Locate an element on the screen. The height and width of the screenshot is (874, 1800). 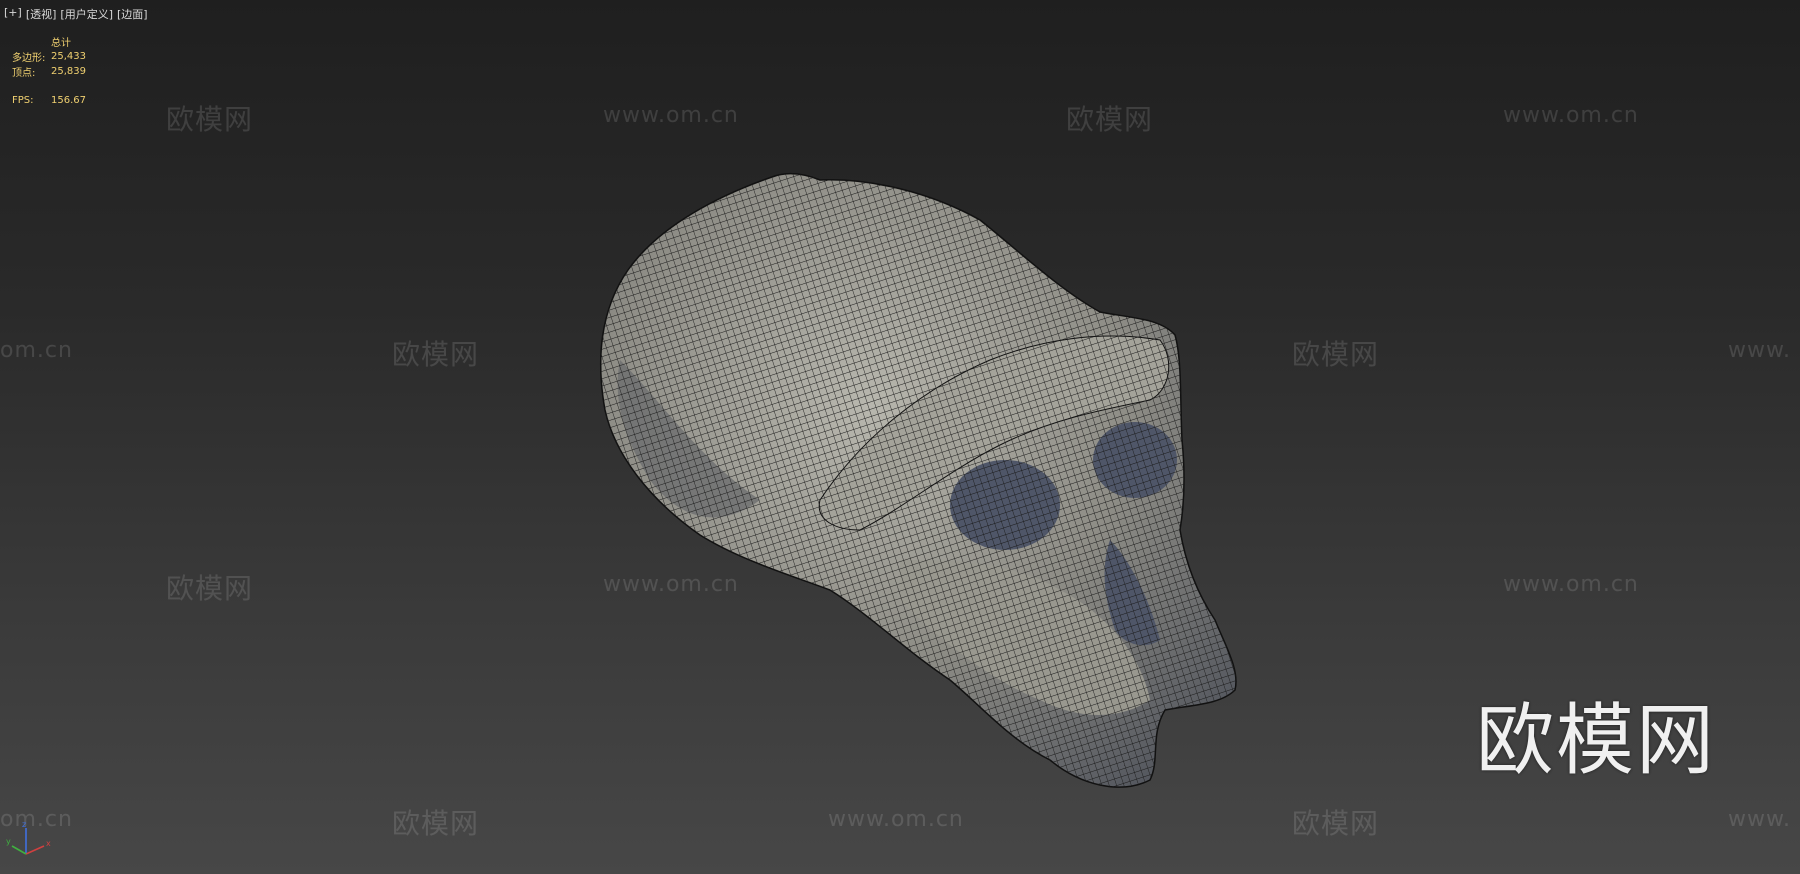
axis-gizmo-icon: y x z is located at coordinates (28, 837).